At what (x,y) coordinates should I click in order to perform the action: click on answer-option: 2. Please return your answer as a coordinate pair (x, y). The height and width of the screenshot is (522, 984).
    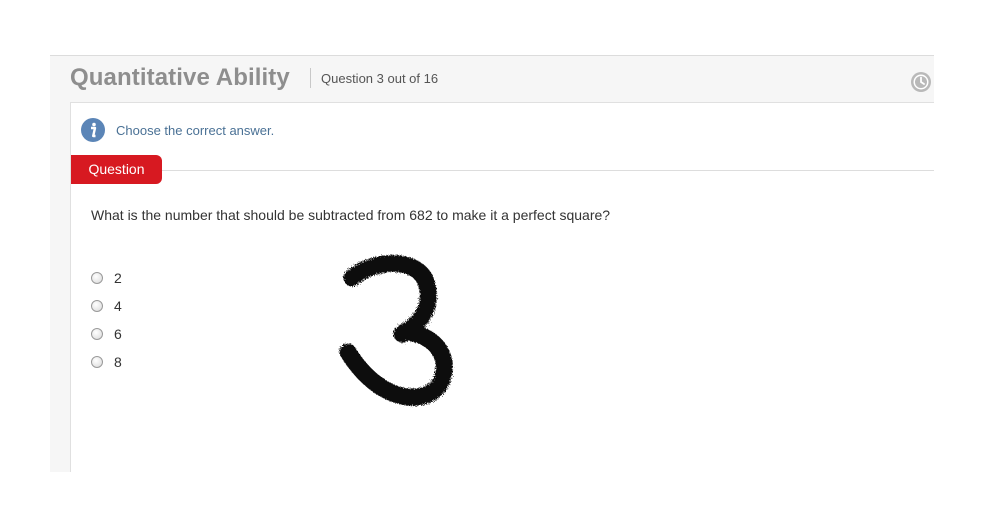
    Looking at the image, I should click on (106, 278).